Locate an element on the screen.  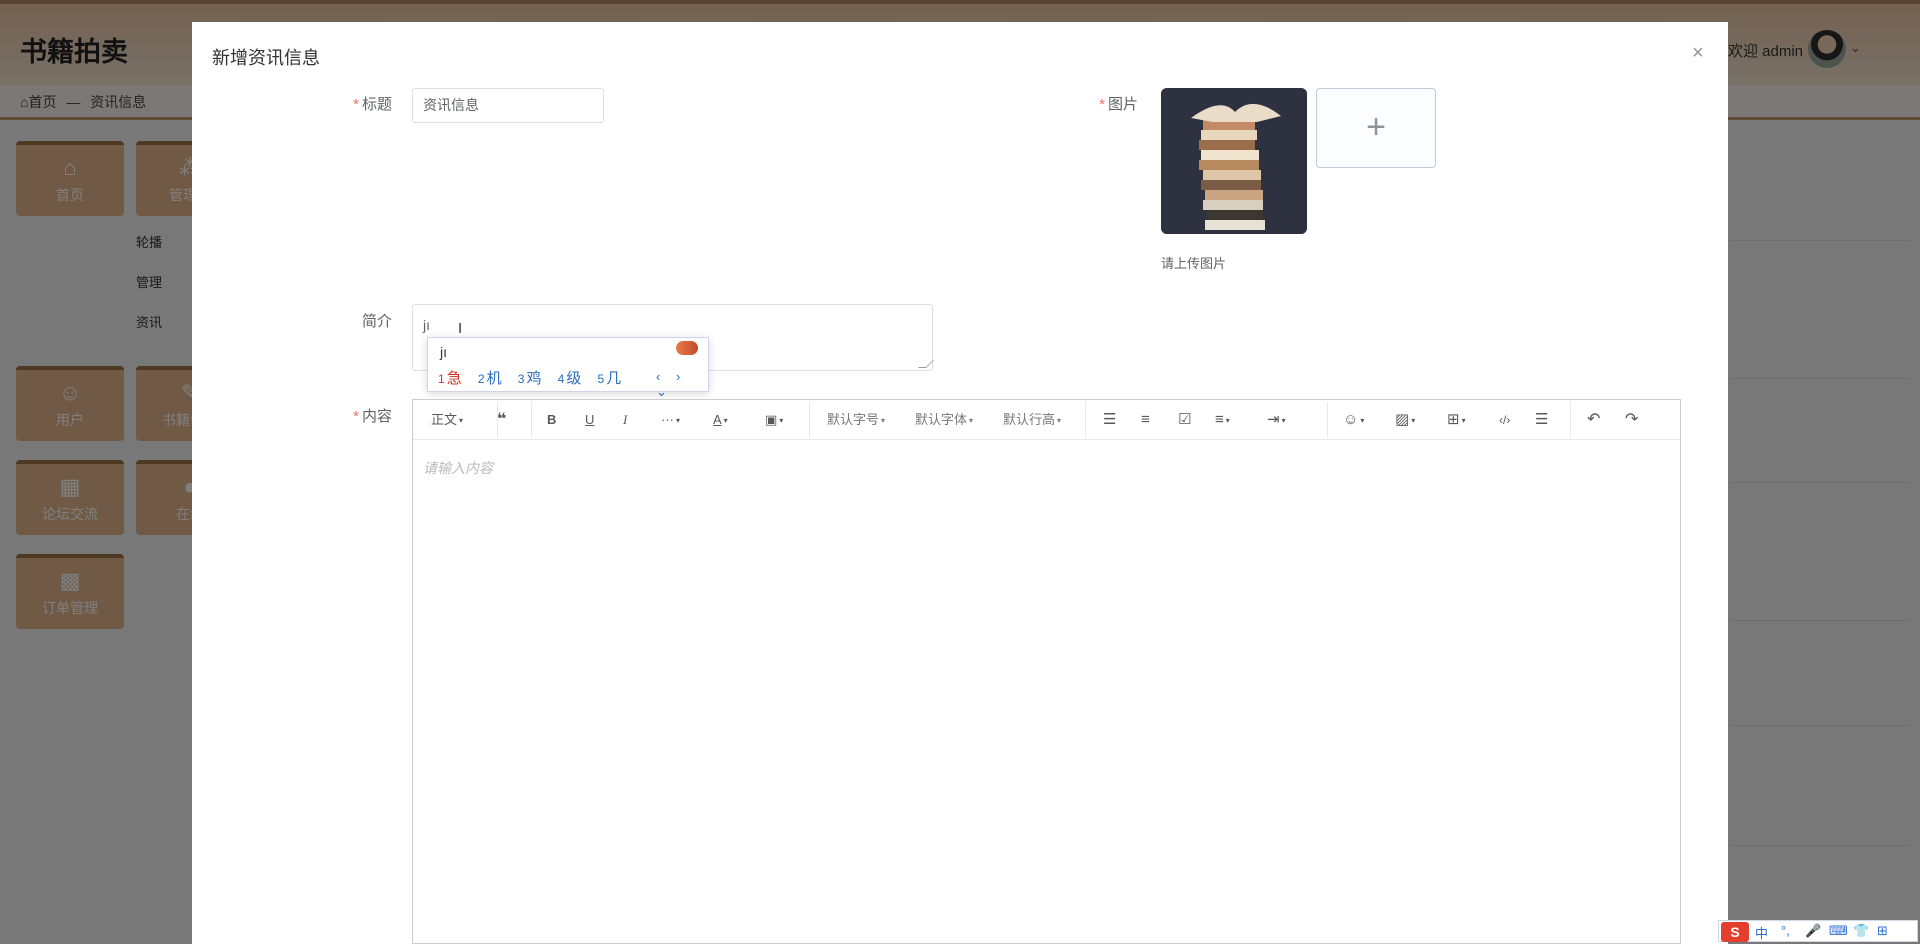
image-button: ▨ ▾ is located at coordinates (1405, 420).